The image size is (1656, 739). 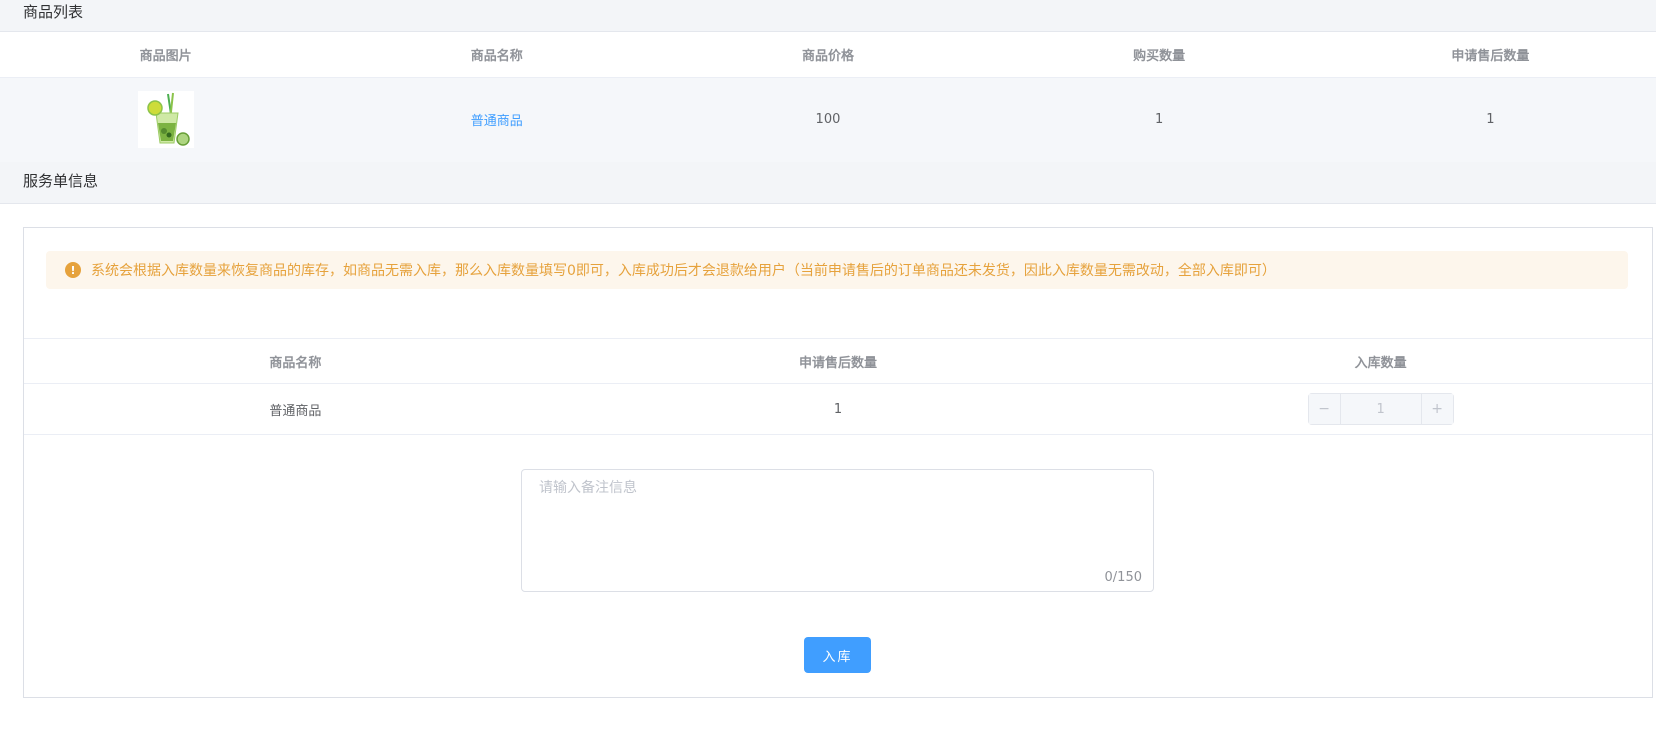 I want to click on col-header-stock-after-sale-qty: 申请售后数量, so click(x=837, y=363).